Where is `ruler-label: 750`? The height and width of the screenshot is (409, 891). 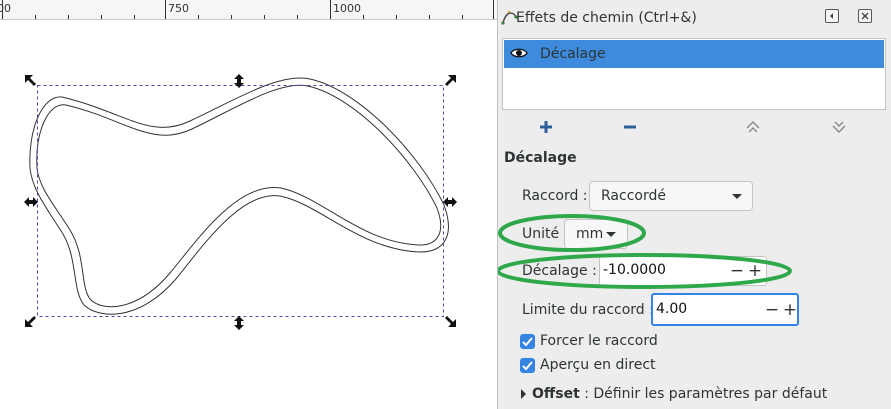
ruler-label: 750 is located at coordinates (178, 8).